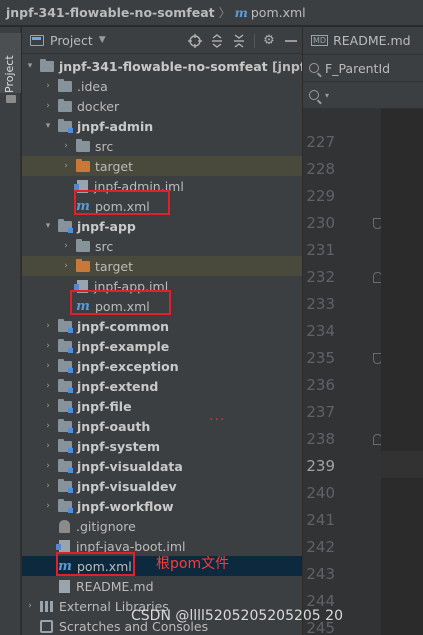  I want to click on line-number: 230, so click(320, 223).